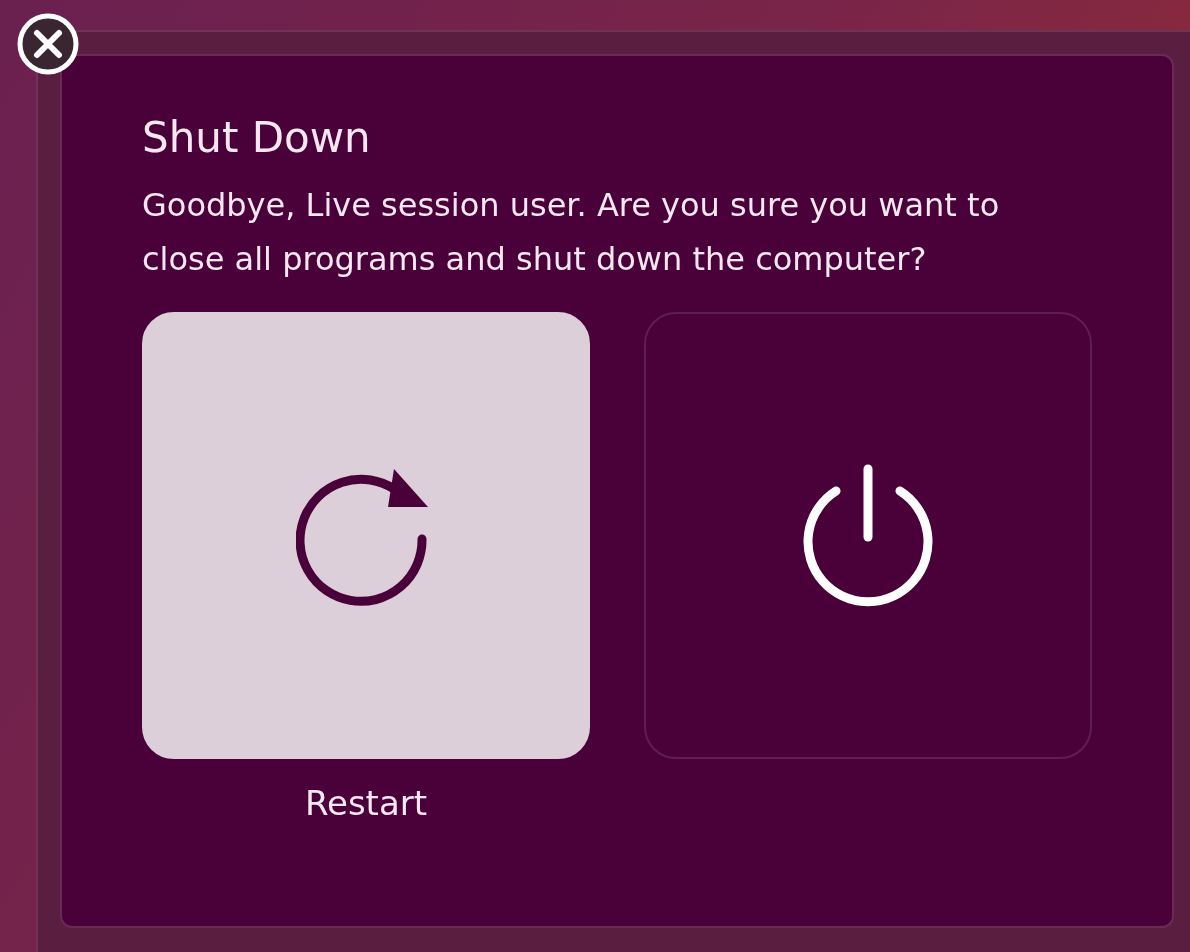 The height and width of the screenshot is (952, 1190). Describe the element at coordinates (257, 138) in the screenshot. I see `dialog-title: Shut Down` at that location.